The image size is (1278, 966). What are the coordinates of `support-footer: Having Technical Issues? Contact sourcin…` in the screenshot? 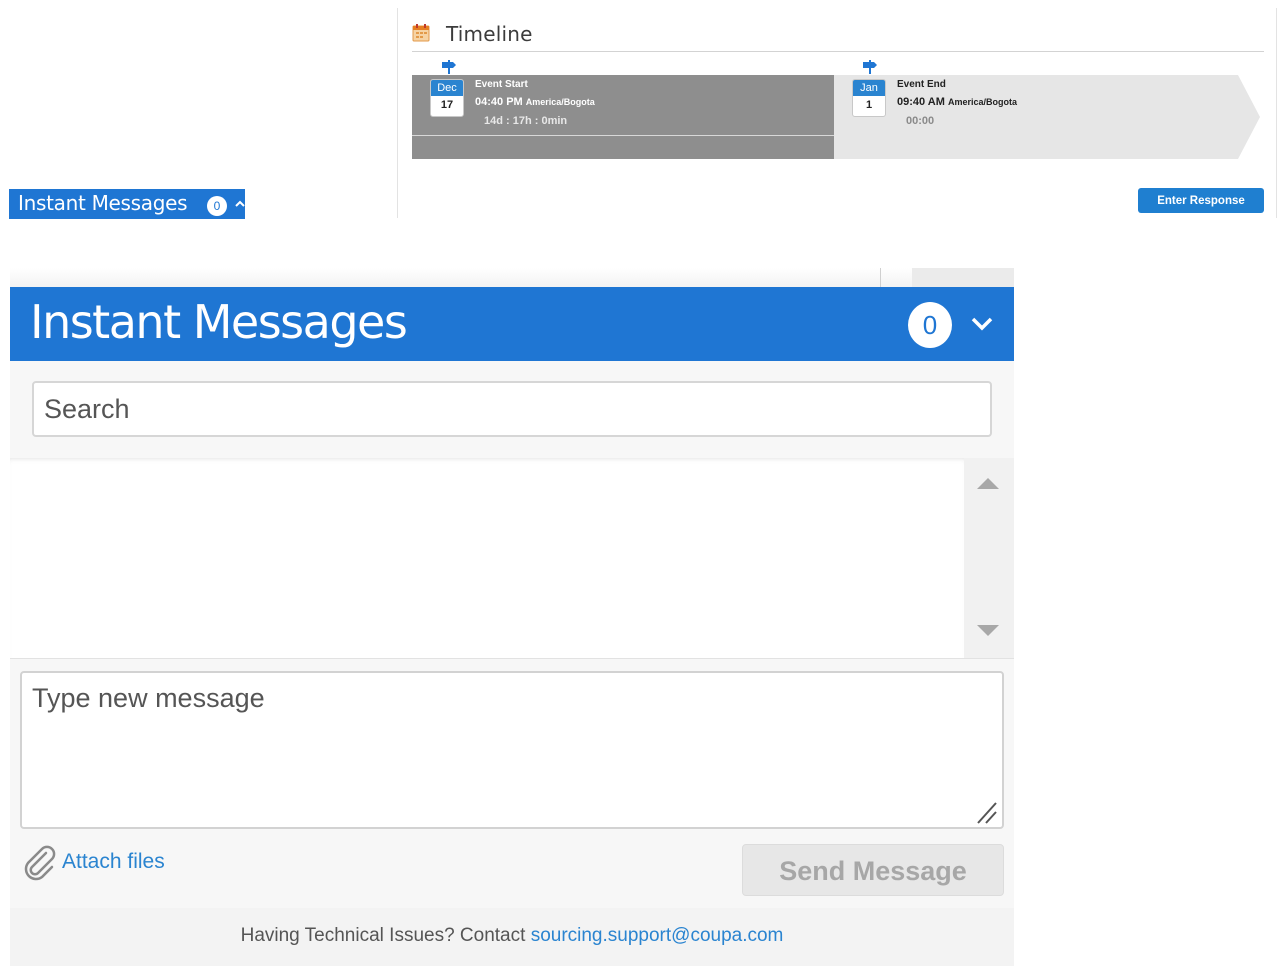 It's located at (512, 937).